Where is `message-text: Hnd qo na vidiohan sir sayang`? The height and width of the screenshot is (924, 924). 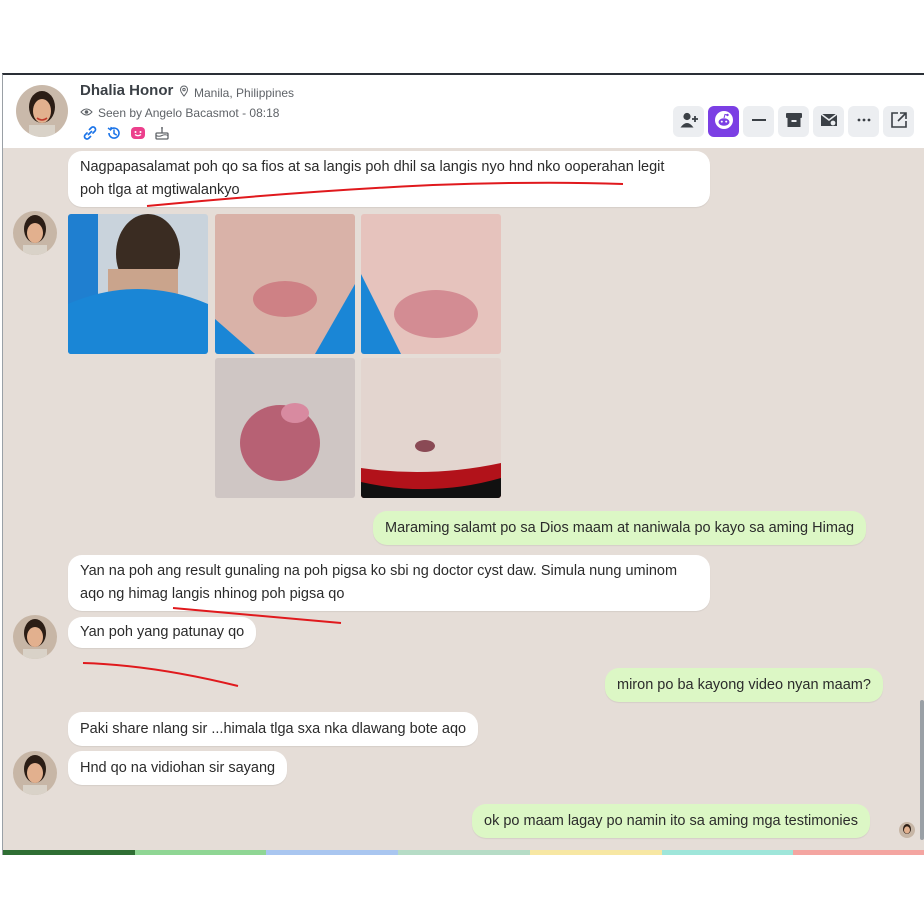
message-text: Hnd qo na vidiohan sir sayang is located at coordinates (178, 768).